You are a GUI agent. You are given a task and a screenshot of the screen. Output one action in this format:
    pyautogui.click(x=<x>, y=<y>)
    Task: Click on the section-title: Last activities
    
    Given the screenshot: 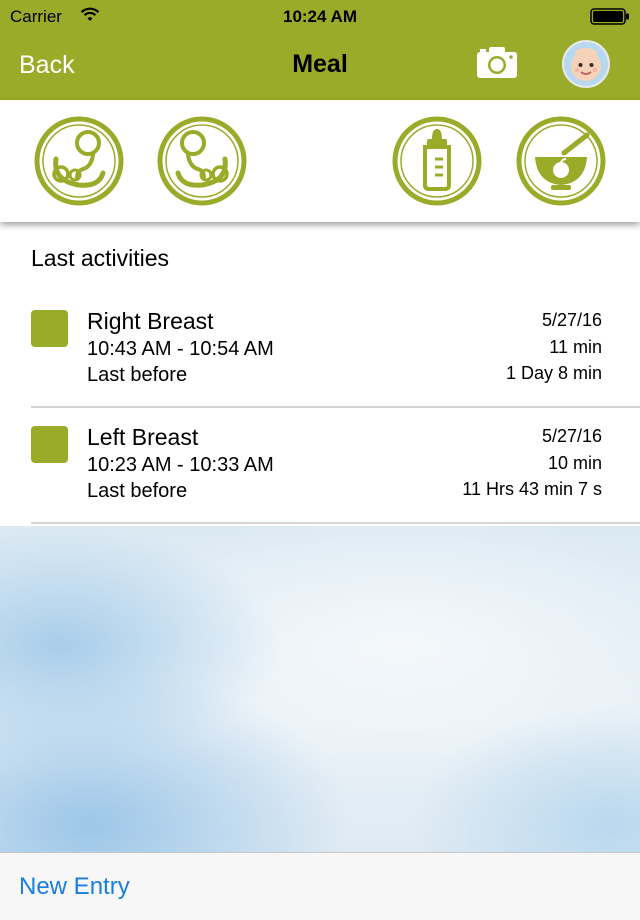 What is the action you would take?
    pyautogui.click(x=100, y=258)
    